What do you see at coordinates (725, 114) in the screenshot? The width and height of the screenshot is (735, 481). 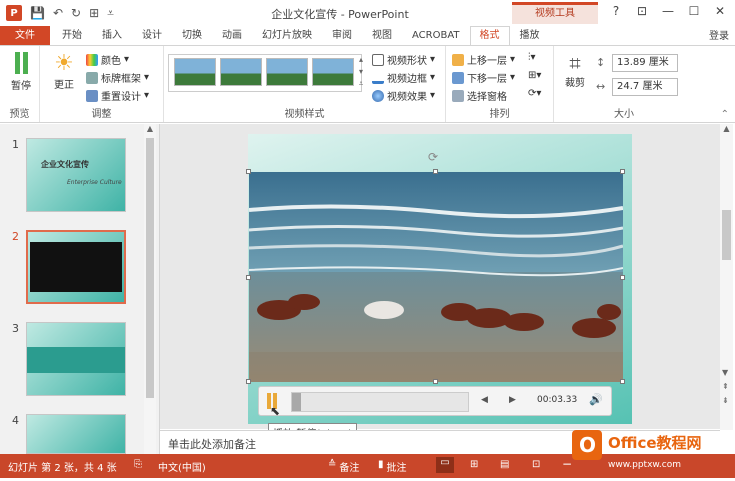 I see `collapse-ribbon-icon: ⌃` at bounding box center [725, 114].